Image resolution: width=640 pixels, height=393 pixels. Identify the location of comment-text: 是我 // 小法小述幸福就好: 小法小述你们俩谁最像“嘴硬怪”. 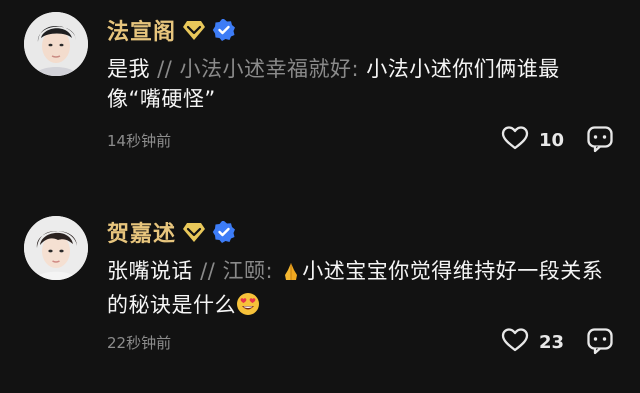
(357, 84).